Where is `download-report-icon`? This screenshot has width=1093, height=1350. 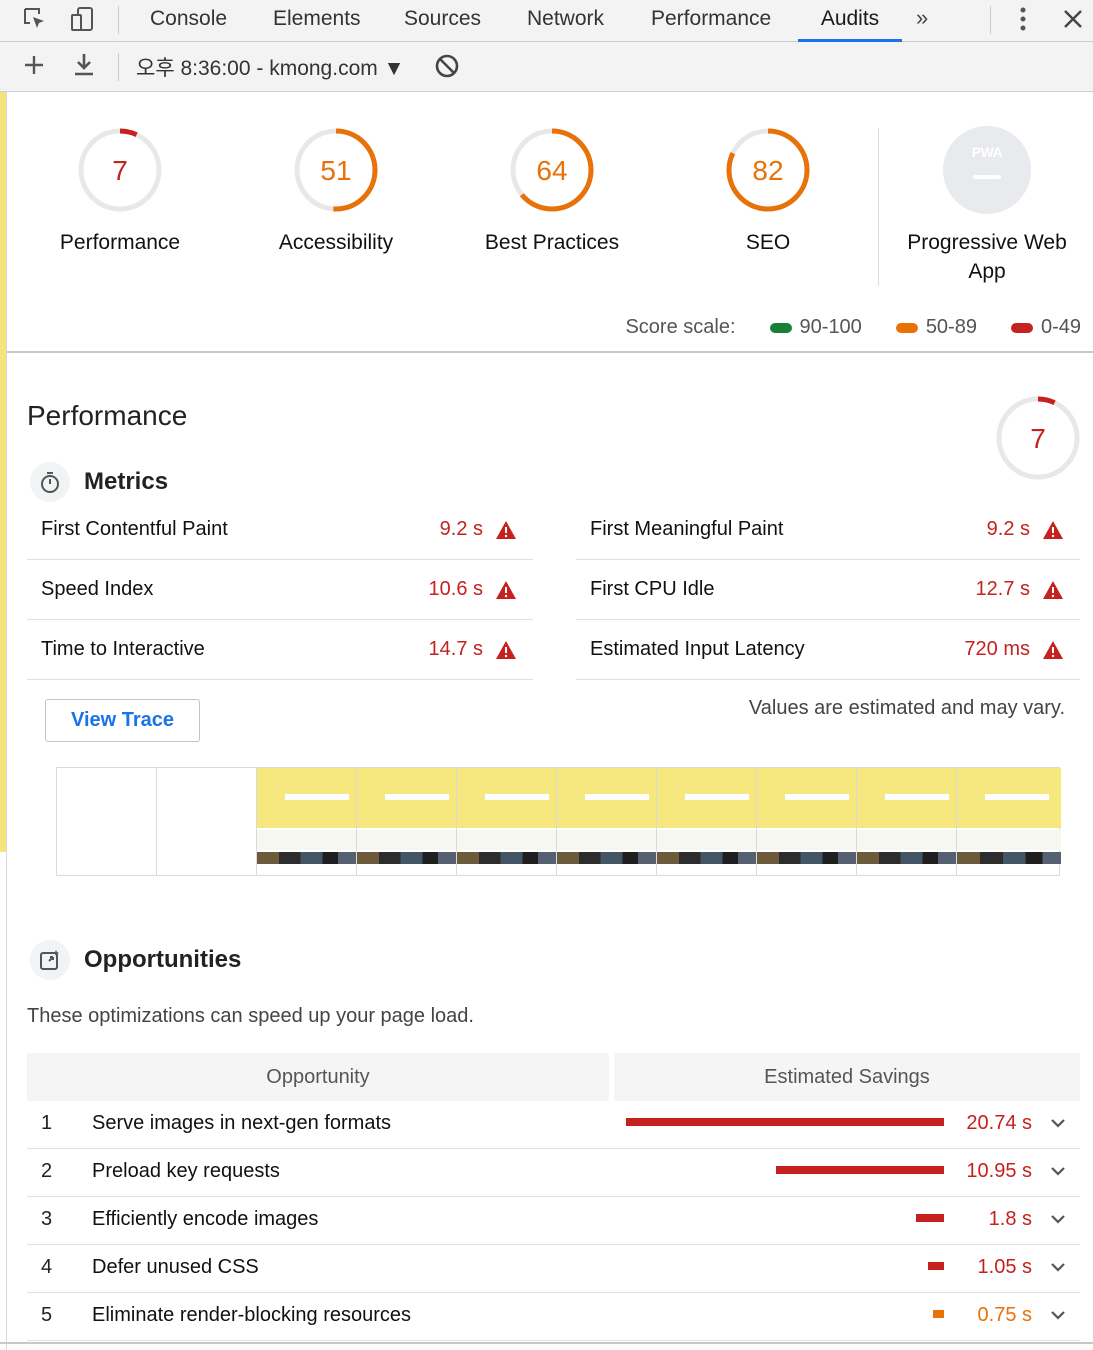 download-report-icon is located at coordinates (84, 65).